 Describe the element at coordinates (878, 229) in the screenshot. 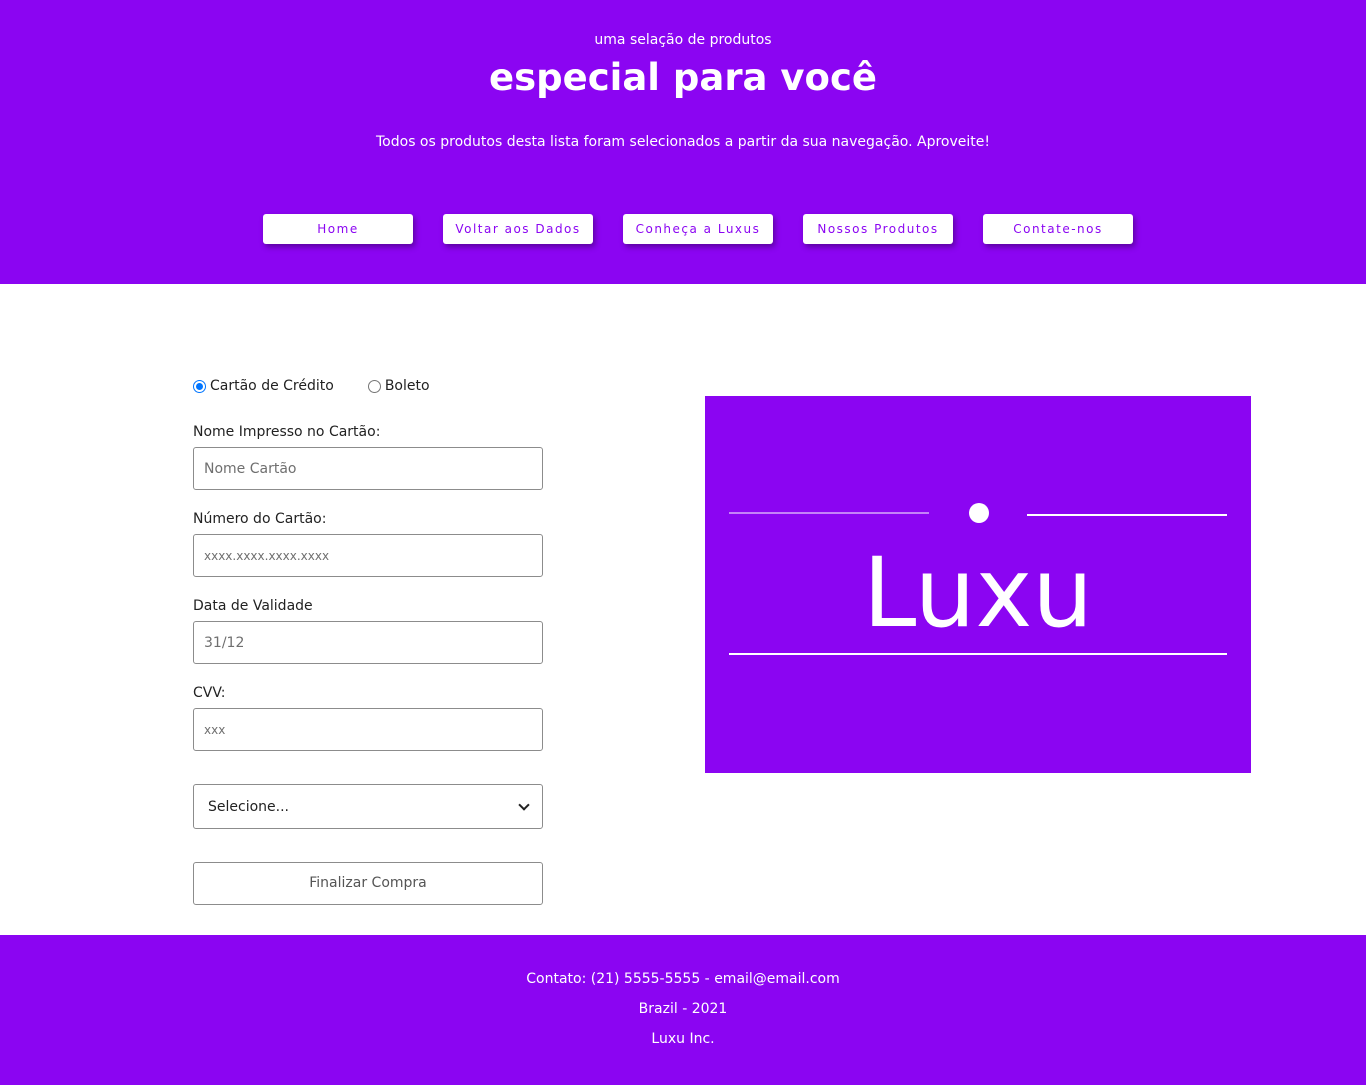

I see `nav-products-button: Nossos Produtos` at that location.